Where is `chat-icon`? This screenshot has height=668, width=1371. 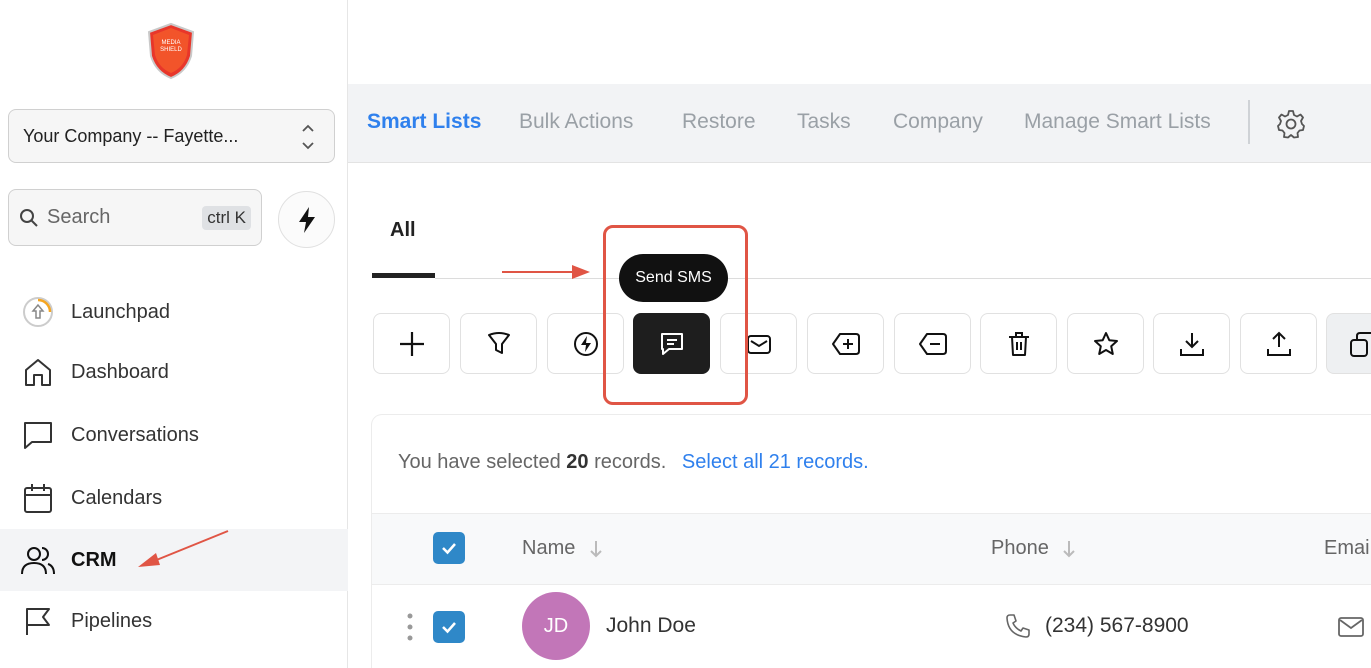
chat-icon is located at coordinates (38, 435).